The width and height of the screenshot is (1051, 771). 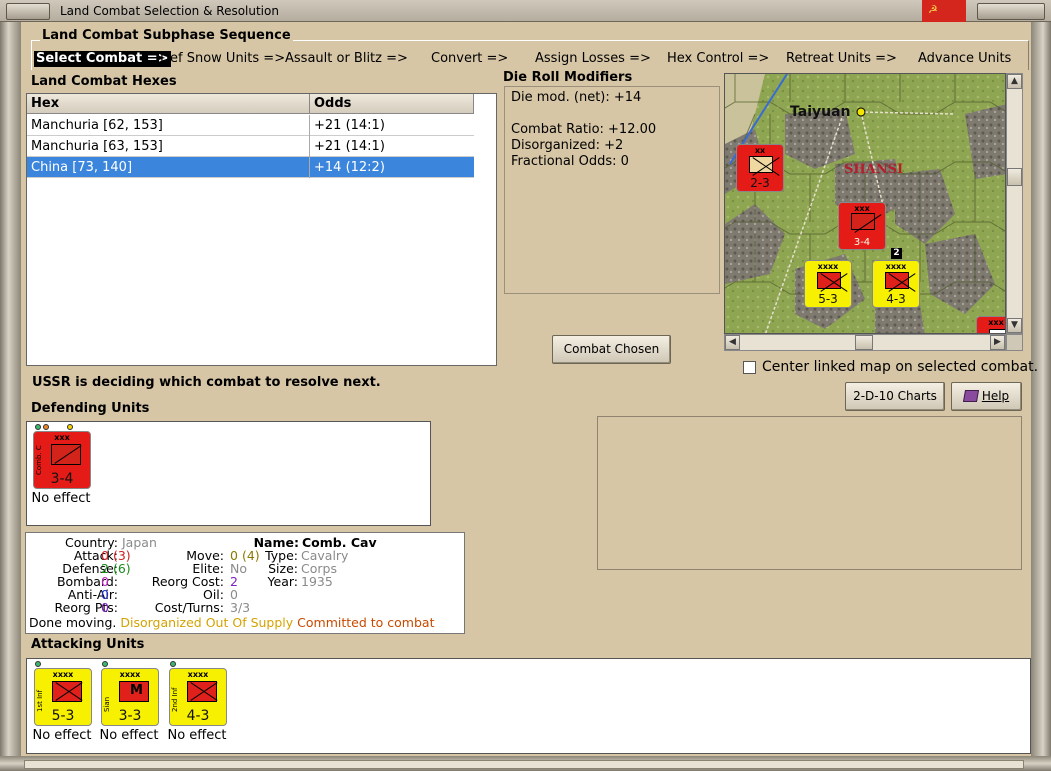 What do you see at coordinates (593, 58) in the screenshot?
I see `phase-assign-losses: Assign Losses =>` at bounding box center [593, 58].